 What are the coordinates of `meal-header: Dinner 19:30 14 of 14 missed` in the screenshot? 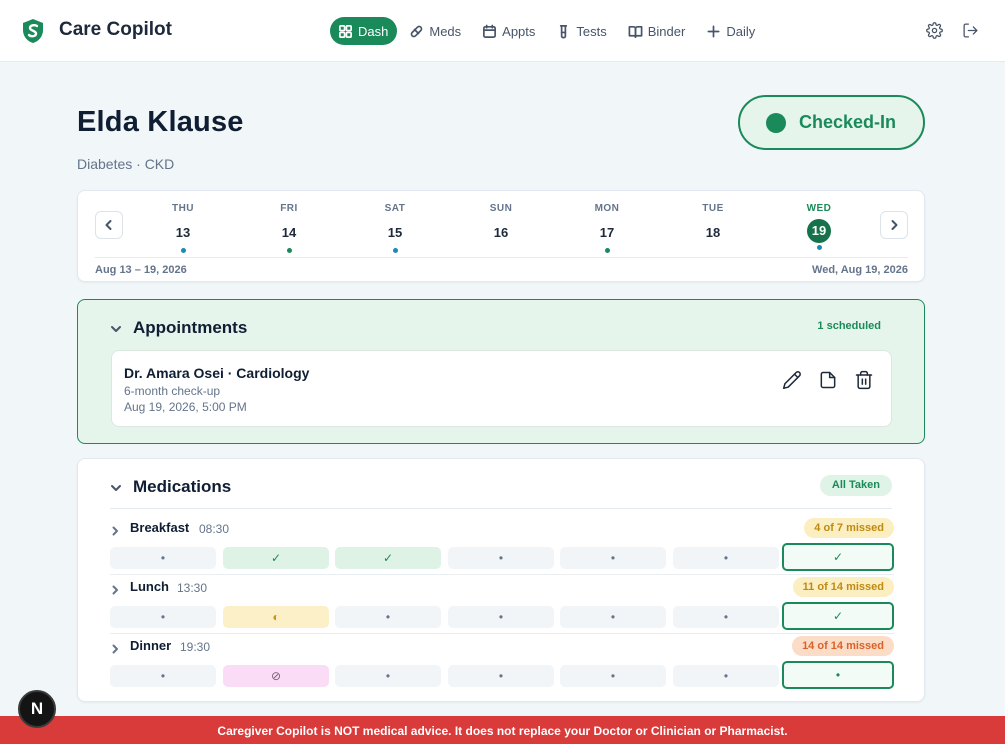 It's located at (502, 647).